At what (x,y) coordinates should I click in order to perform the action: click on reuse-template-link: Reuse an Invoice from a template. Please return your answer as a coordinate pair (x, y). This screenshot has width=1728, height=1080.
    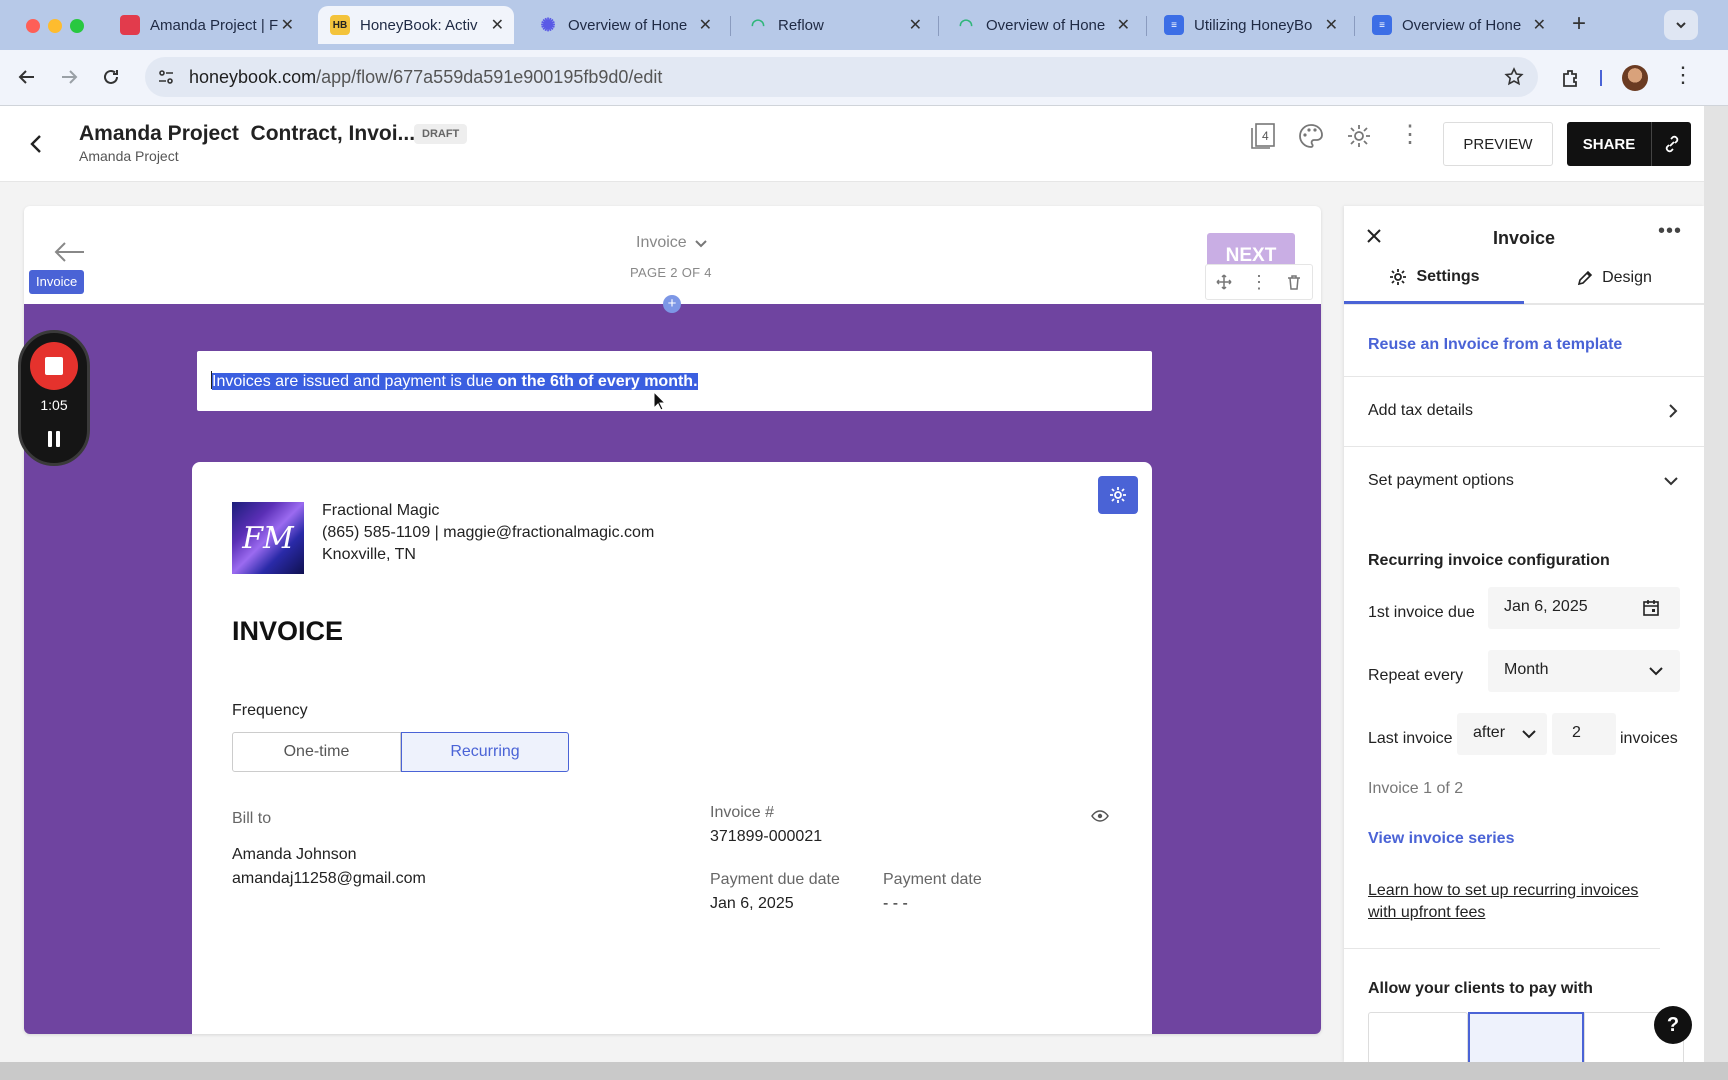
    Looking at the image, I should click on (1495, 345).